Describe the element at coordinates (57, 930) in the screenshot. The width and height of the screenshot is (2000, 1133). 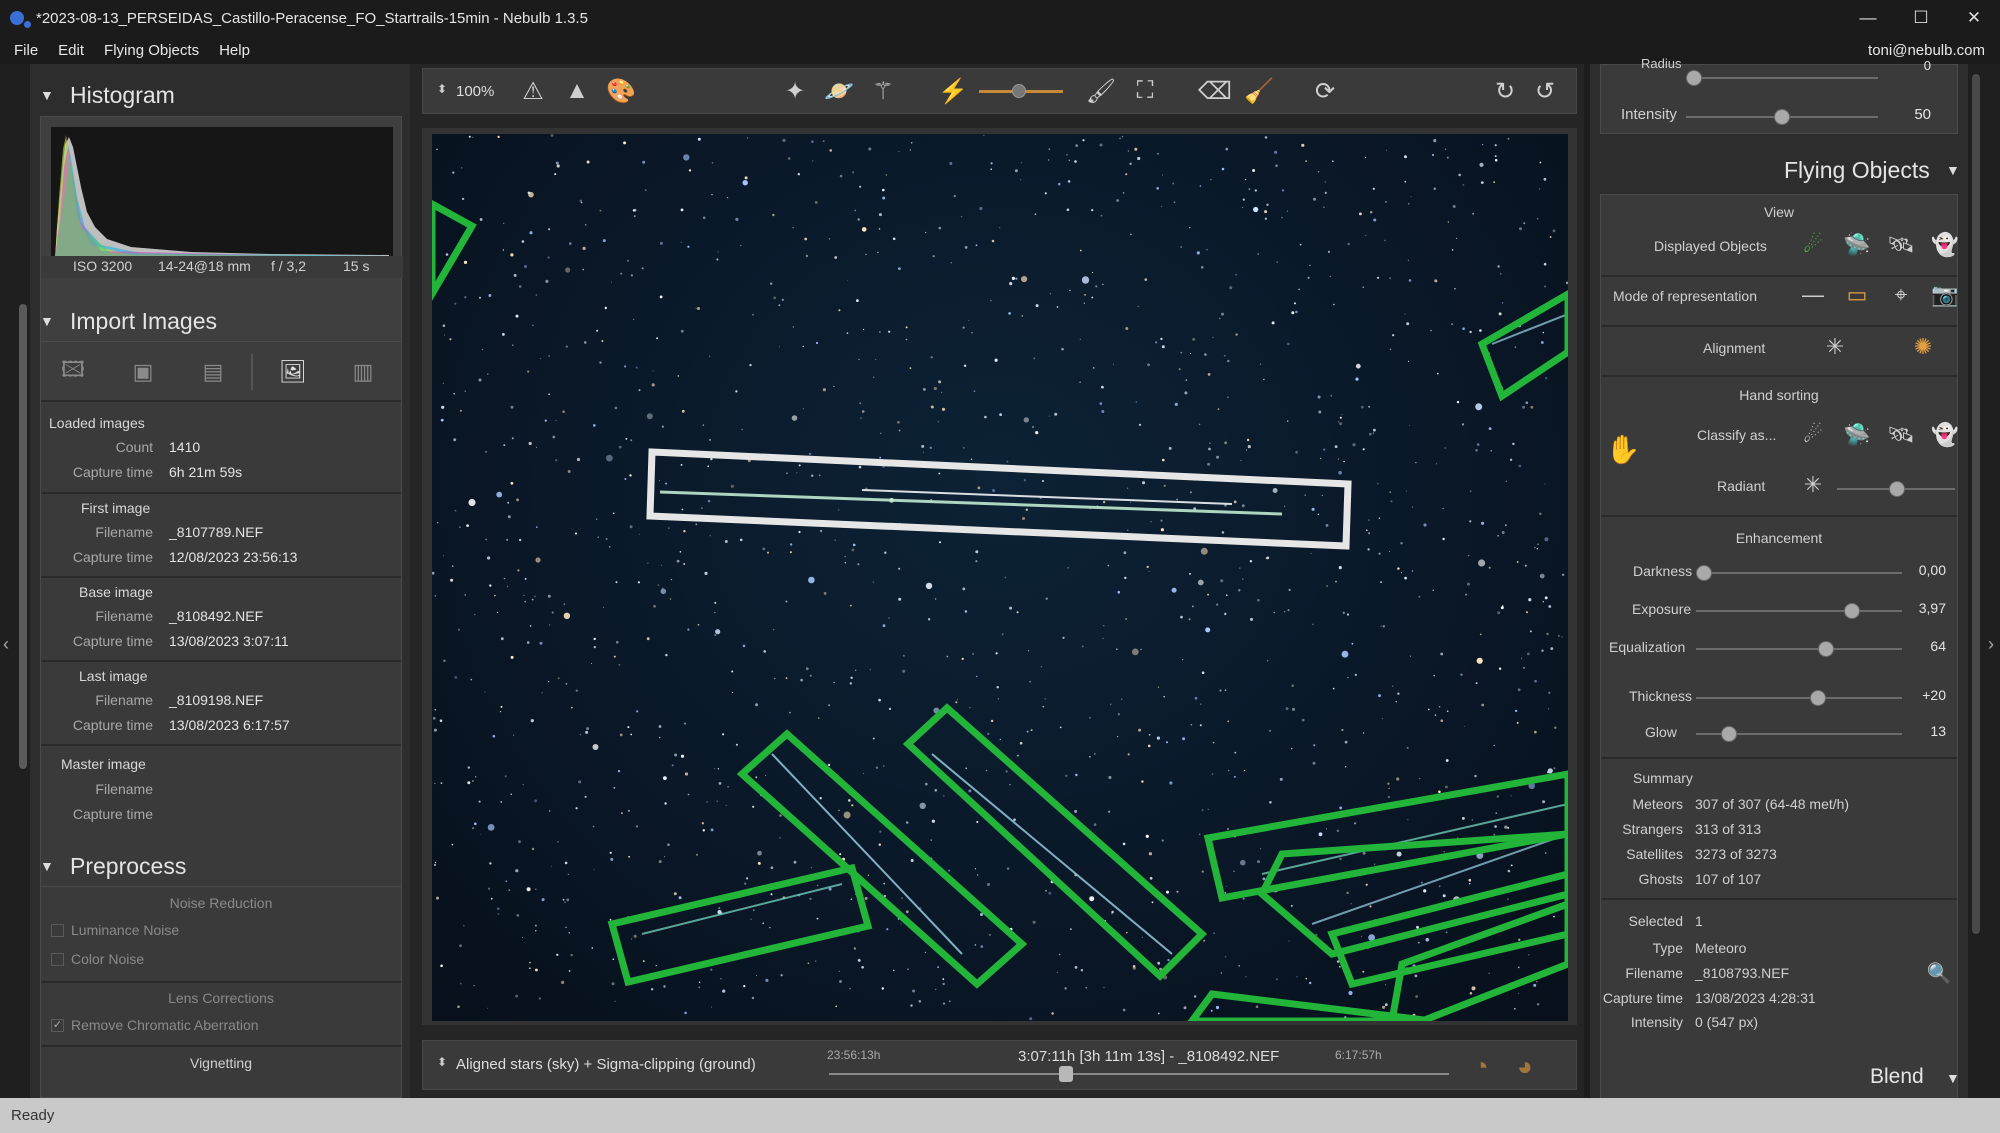
I see `luminance-noise-checkbox` at that location.